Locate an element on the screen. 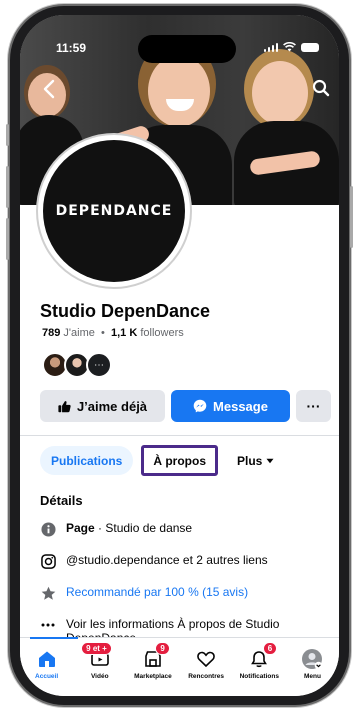 The width and height of the screenshot is (359, 711). thumbs-up-icon is located at coordinates (64, 406).